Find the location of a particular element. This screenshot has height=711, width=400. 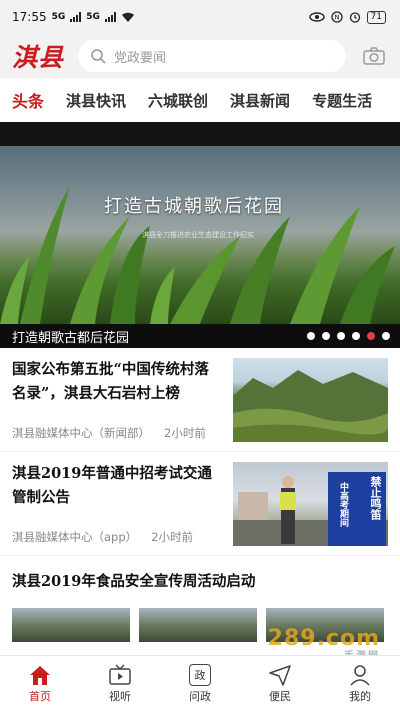

news-title: 淇县2019年食品安全宣传周活动启动 is located at coordinates (134, 581).